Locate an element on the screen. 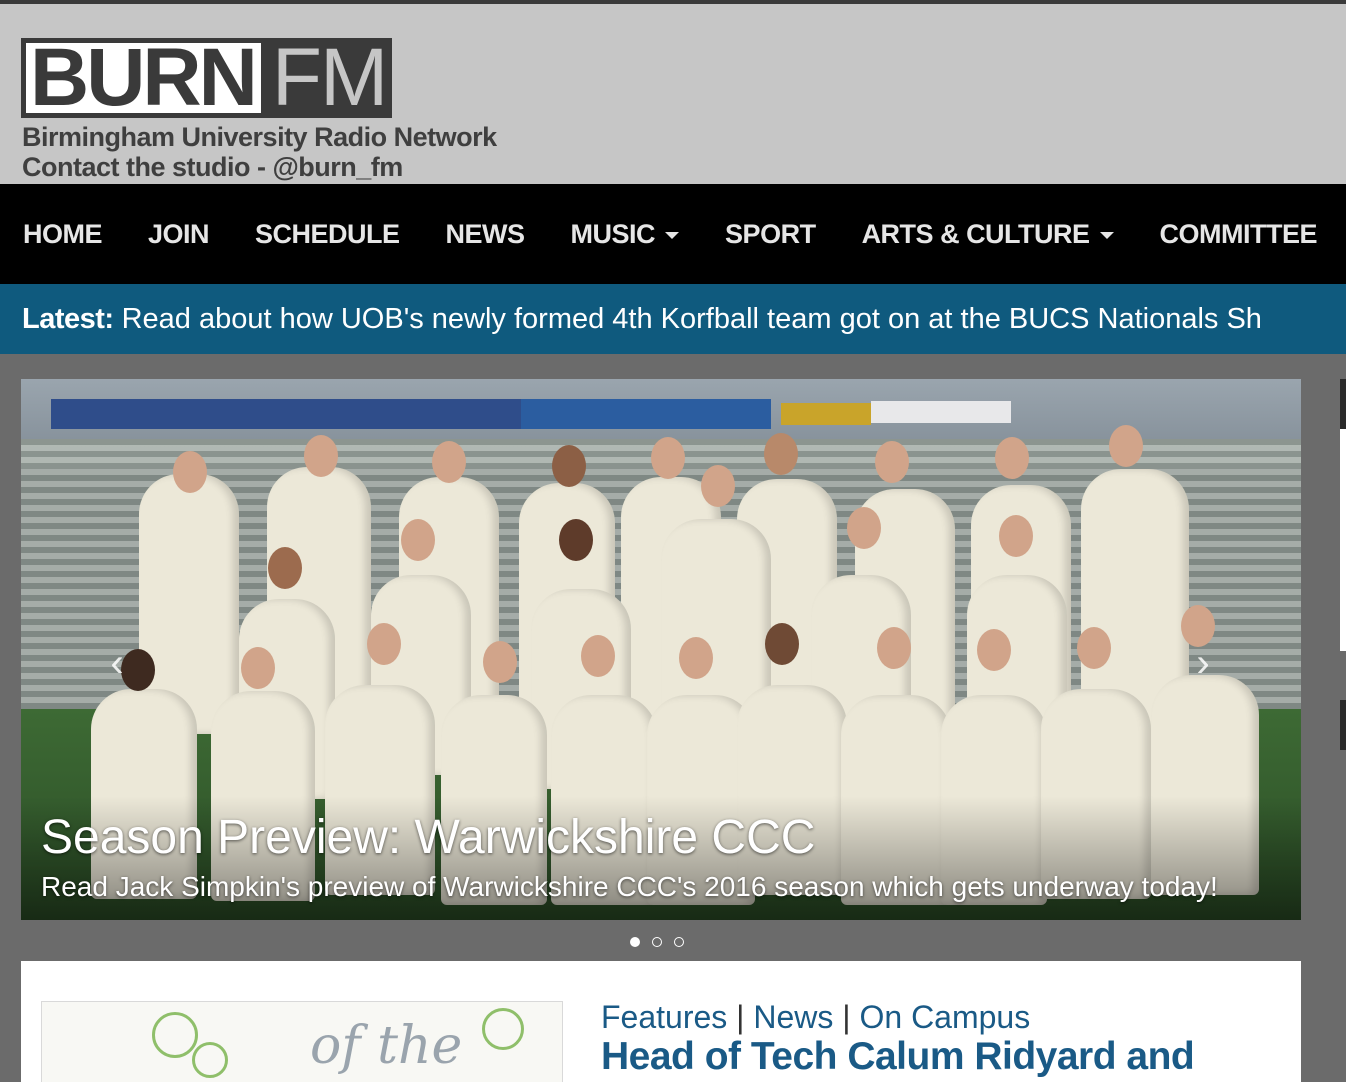 The width and height of the screenshot is (1346, 1082). nav-item-sport: SPORT is located at coordinates (770, 234).